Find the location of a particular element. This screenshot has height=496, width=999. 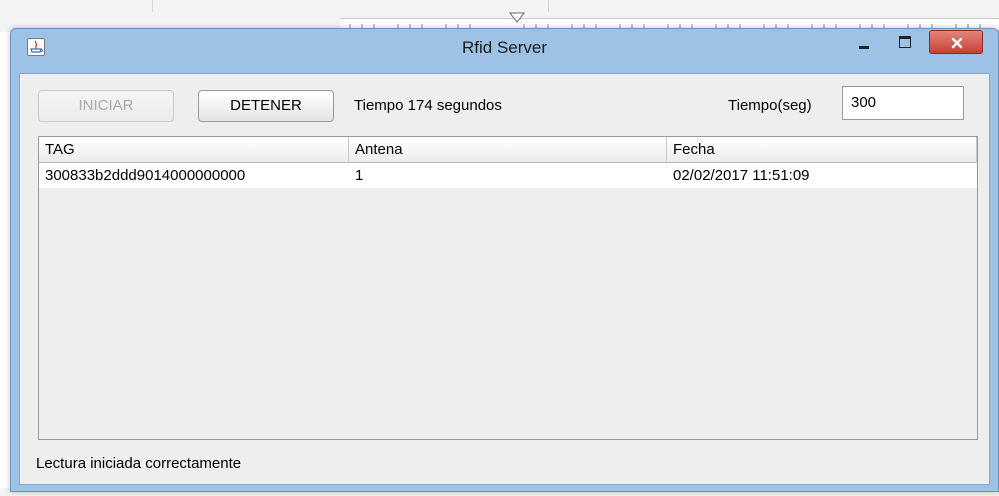

close-icon is located at coordinates (957, 43).